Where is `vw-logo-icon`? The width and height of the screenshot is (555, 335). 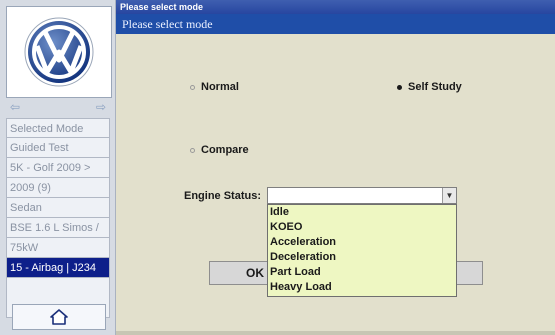 vw-logo-icon is located at coordinates (59, 52).